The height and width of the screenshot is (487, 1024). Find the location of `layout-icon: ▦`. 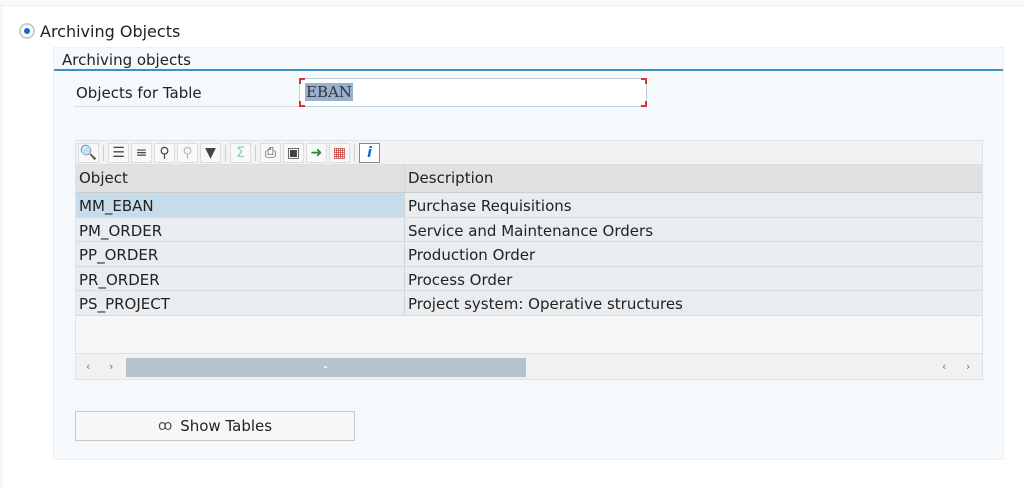

layout-icon: ▦ is located at coordinates (339, 152).